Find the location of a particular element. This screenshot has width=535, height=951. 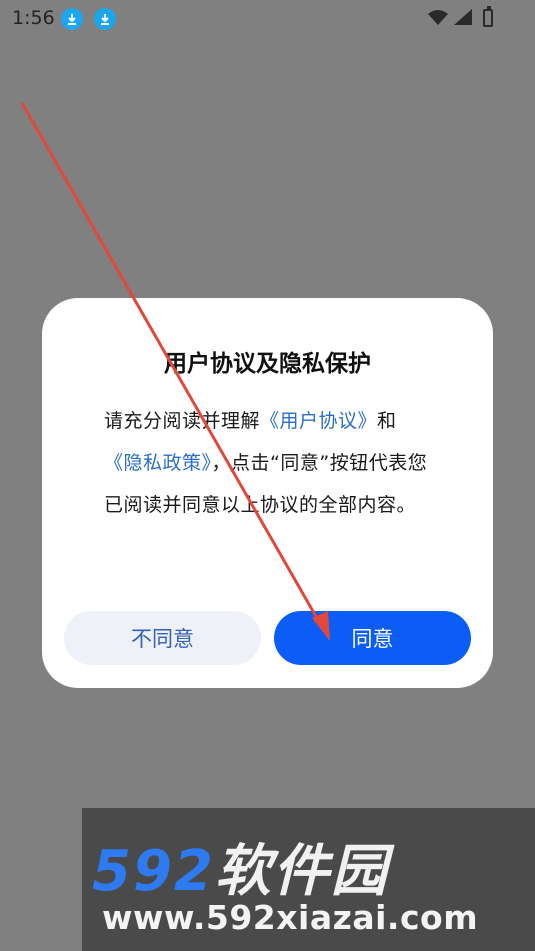

body-and: 和 is located at coordinates (387, 421).